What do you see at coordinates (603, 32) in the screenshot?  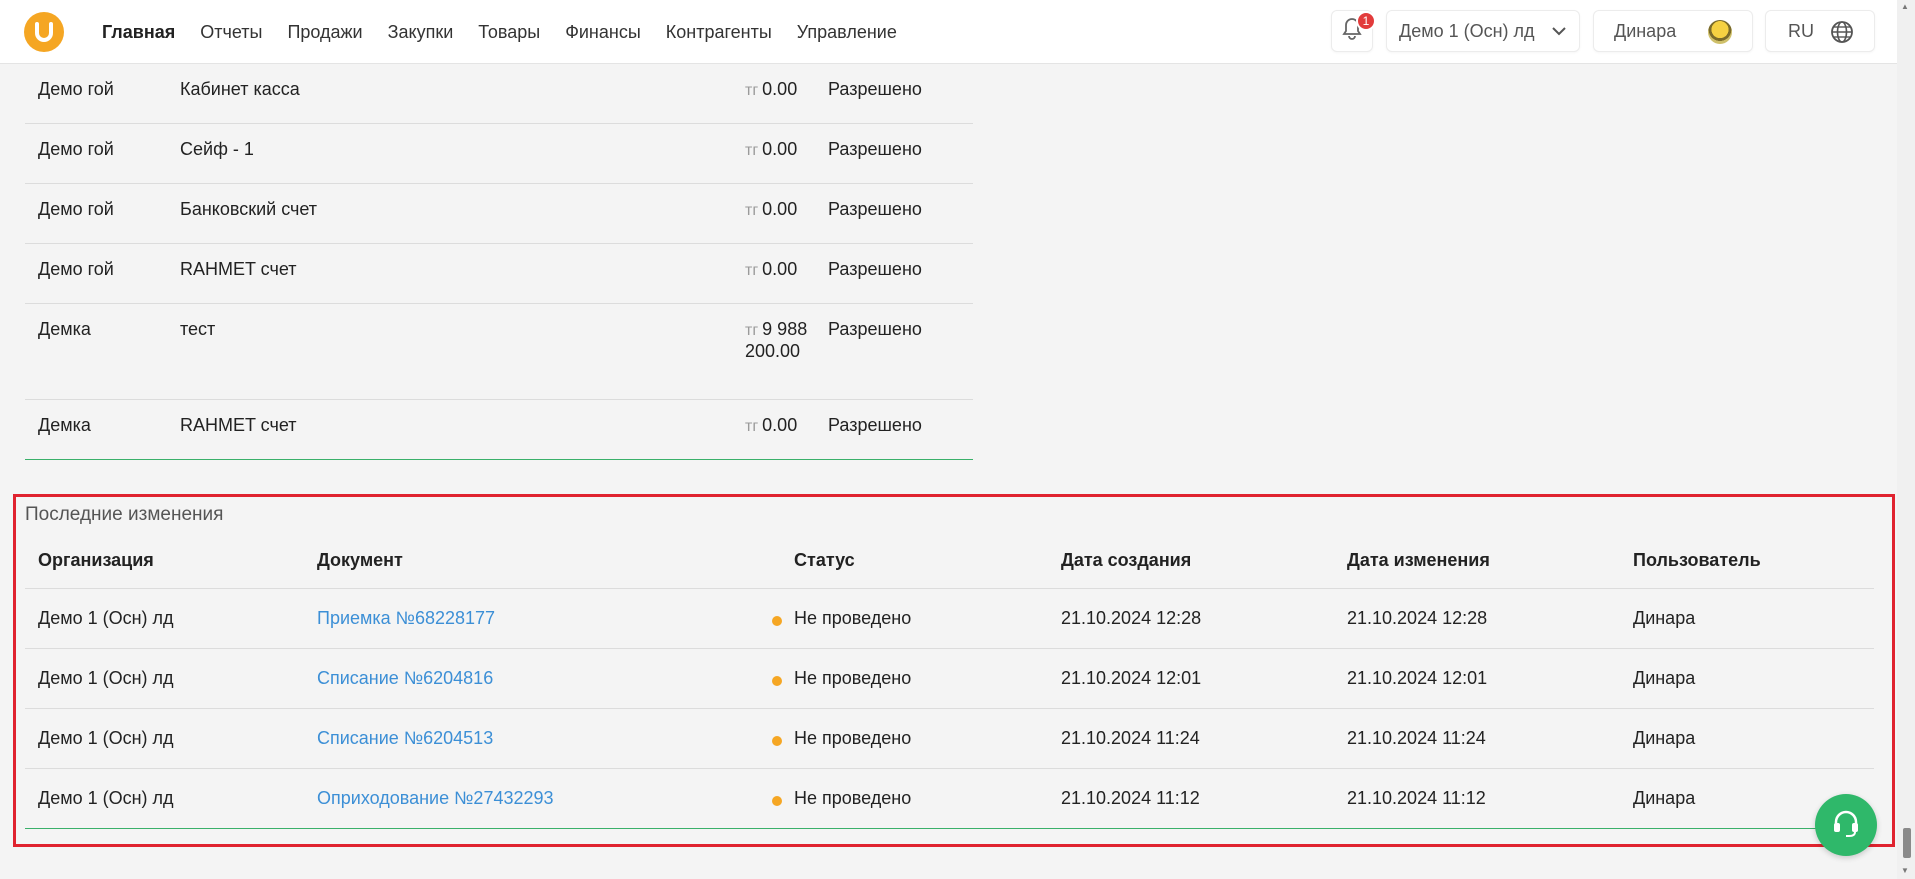 I see `nav-item-finance: Финансы` at bounding box center [603, 32].